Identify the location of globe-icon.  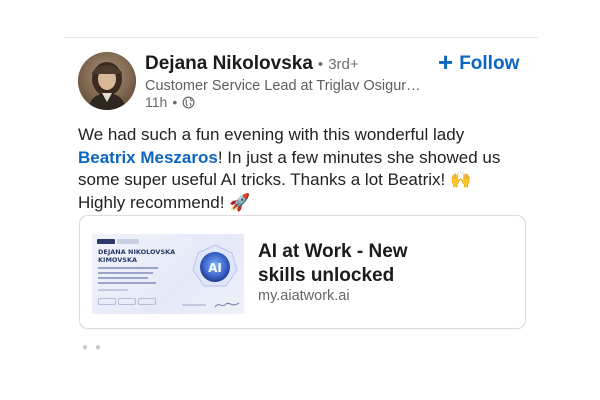
(188, 102).